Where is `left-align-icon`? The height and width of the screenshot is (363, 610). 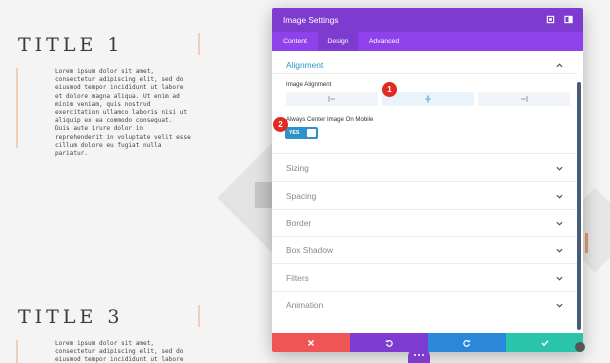 left-align-icon is located at coordinates (331, 99).